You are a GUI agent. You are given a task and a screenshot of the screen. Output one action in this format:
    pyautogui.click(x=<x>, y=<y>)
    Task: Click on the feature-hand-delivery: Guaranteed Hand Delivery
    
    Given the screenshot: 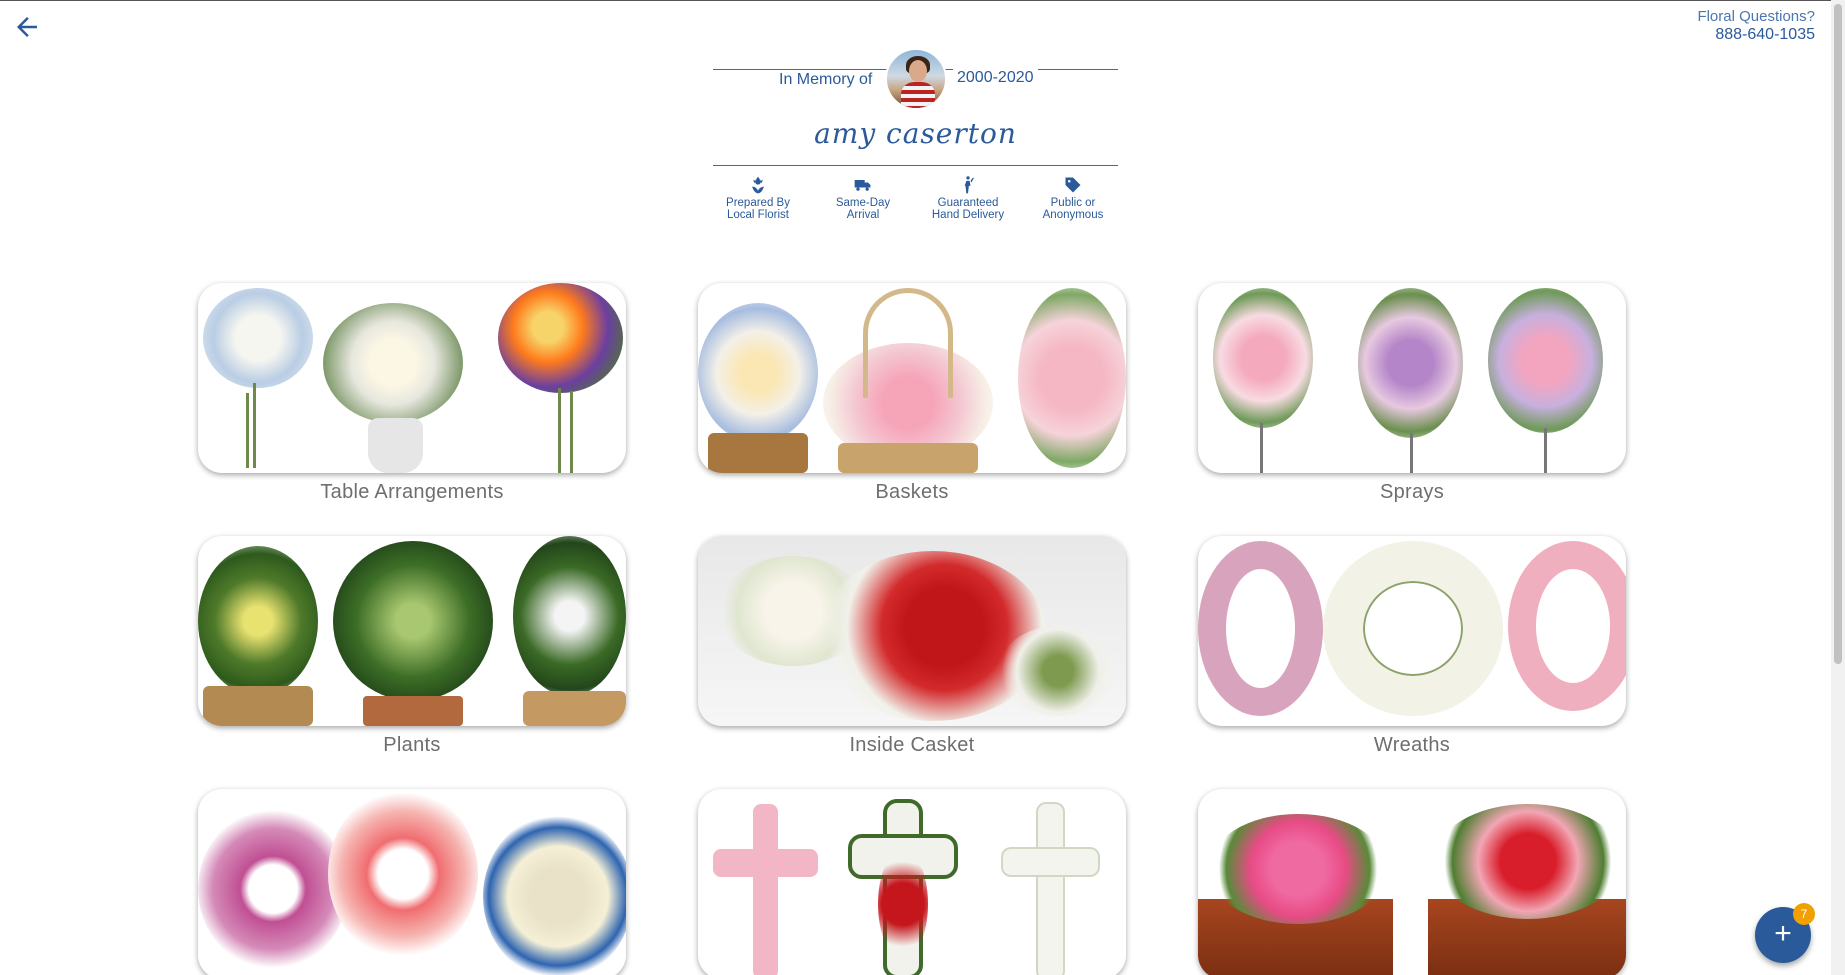 What is the action you would take?
    pyautogui.click(x=968, y=197)
    